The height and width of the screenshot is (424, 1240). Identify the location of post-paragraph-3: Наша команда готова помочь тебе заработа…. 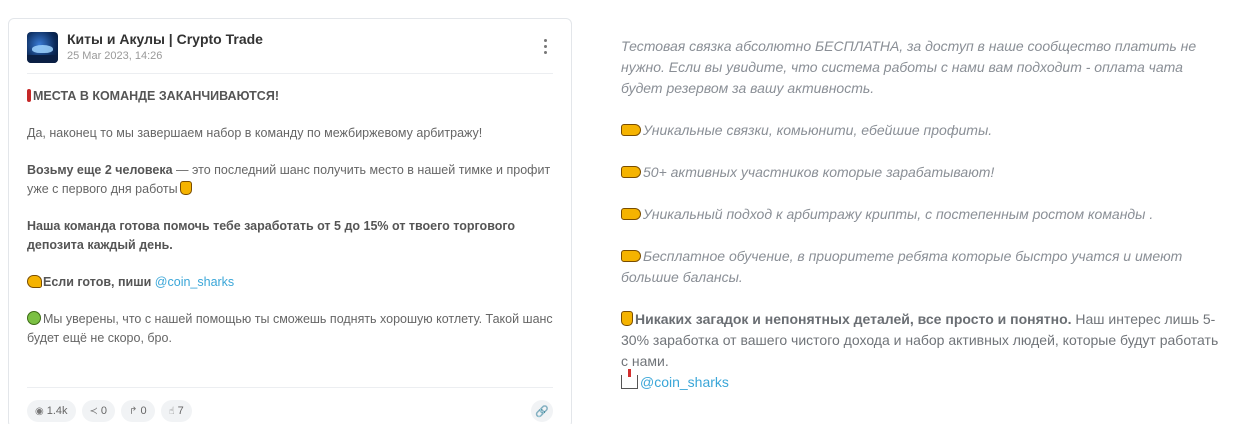
(271, 235).